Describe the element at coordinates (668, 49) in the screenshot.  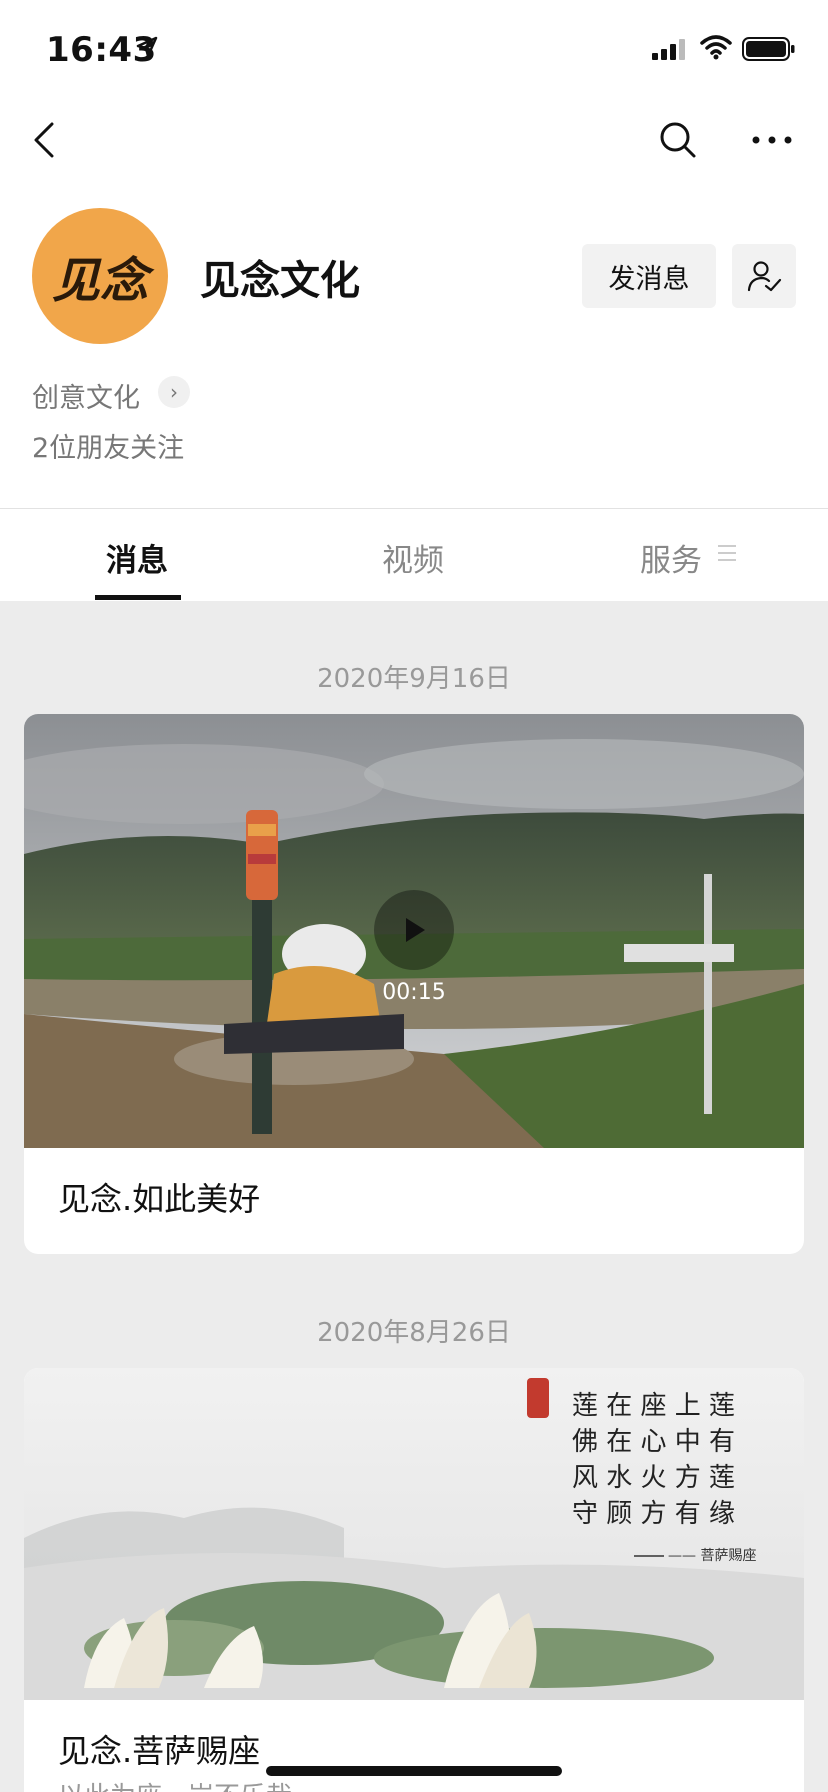
I see `signal-icon` at that location.